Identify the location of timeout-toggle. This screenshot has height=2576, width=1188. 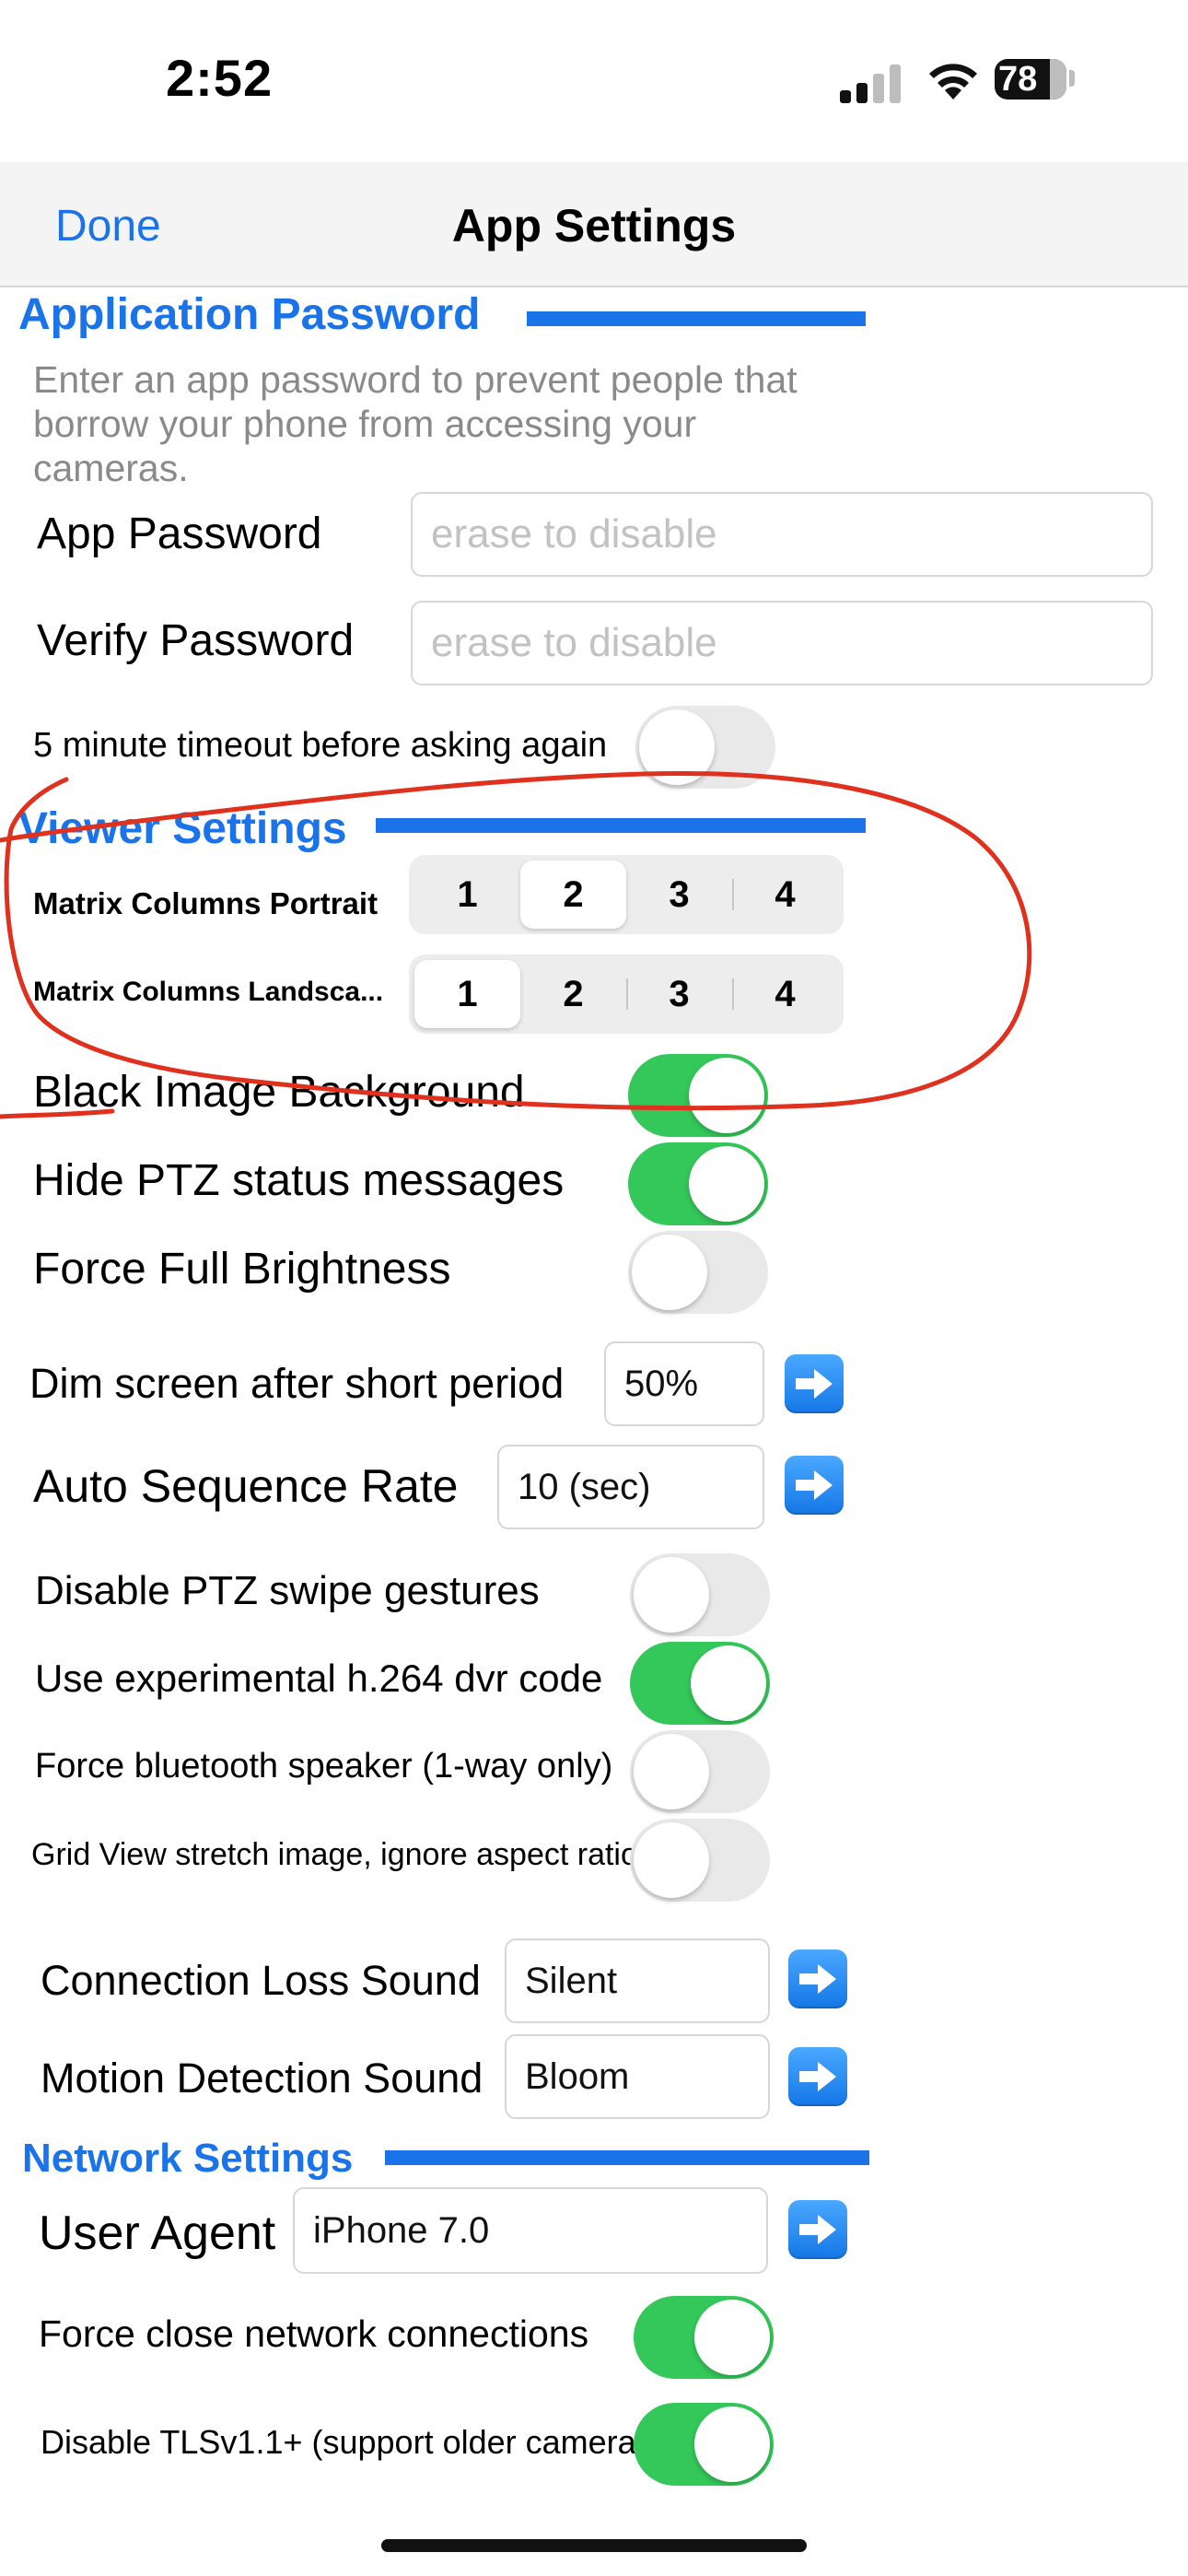
(705, 747).